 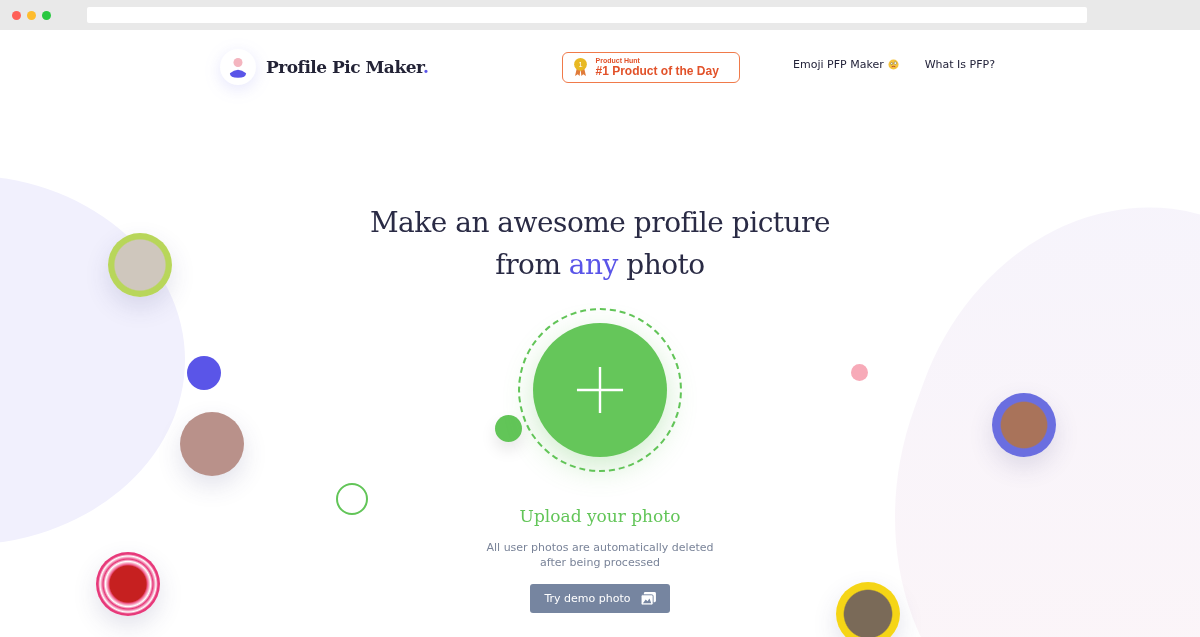 I want to click on close-dot-icon, so click(x=16, y=15).